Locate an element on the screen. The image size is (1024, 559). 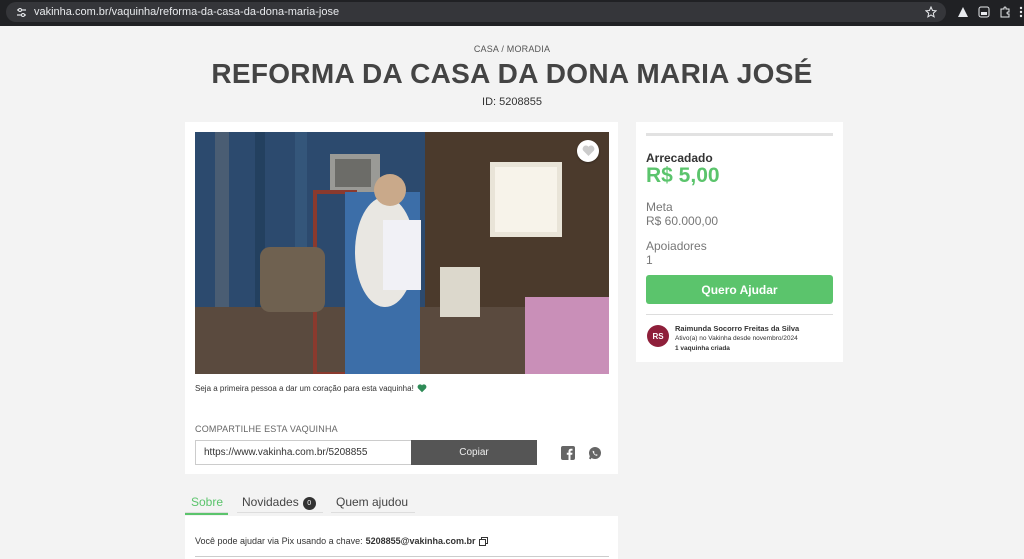
share-label: COMPARTILHE ESTA VAQUINHA is located at coordinates (266, 429).